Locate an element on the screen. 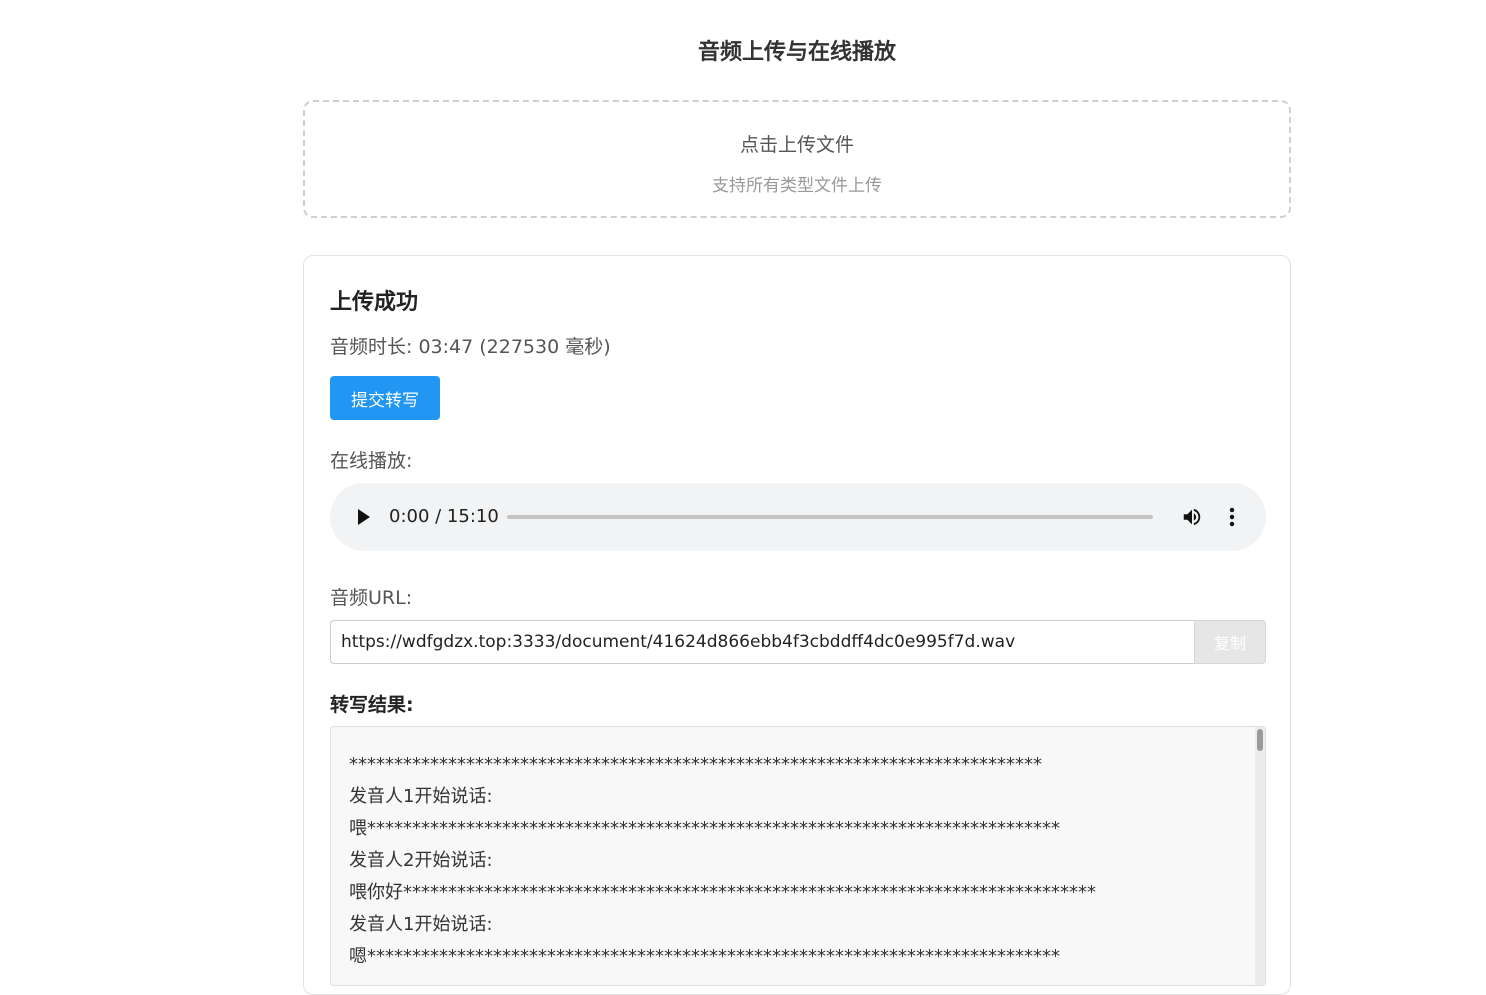 Image resolution: width=1486 pixels, height=995 pixels. transcript-label: 转写结果: is located at coordinates (372, 705).